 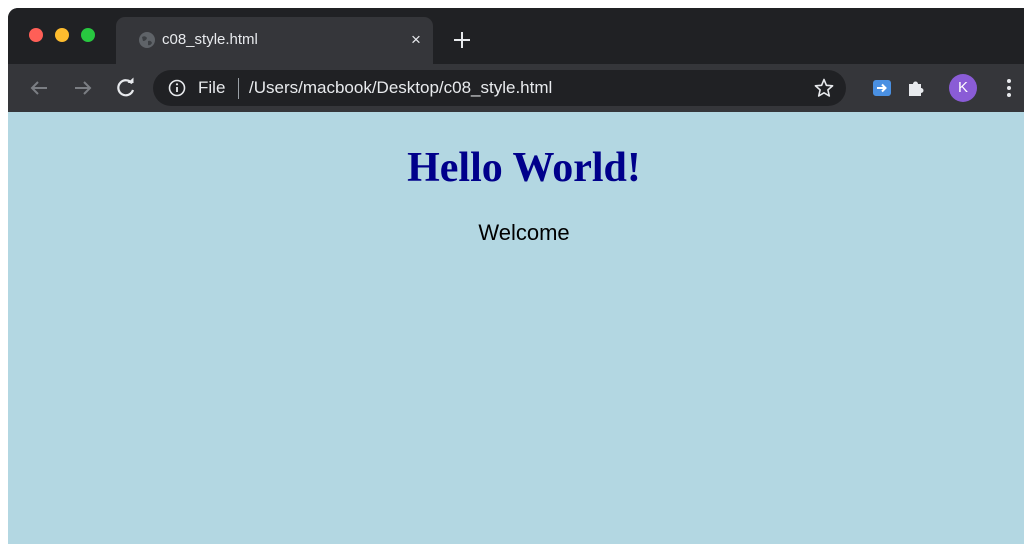 What do you see at coordinates (62, 35) in the screenshot?
I see `minimize-window-button` at bounding box center [62, 35].